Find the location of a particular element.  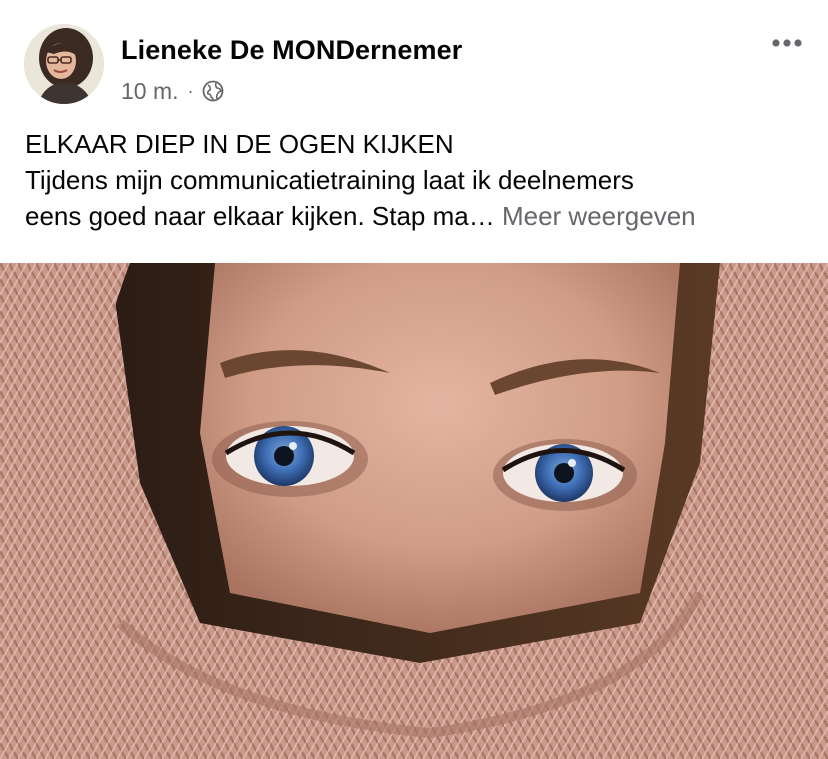

post-timestamp: 10 m. is located at coordinates (150, 91).